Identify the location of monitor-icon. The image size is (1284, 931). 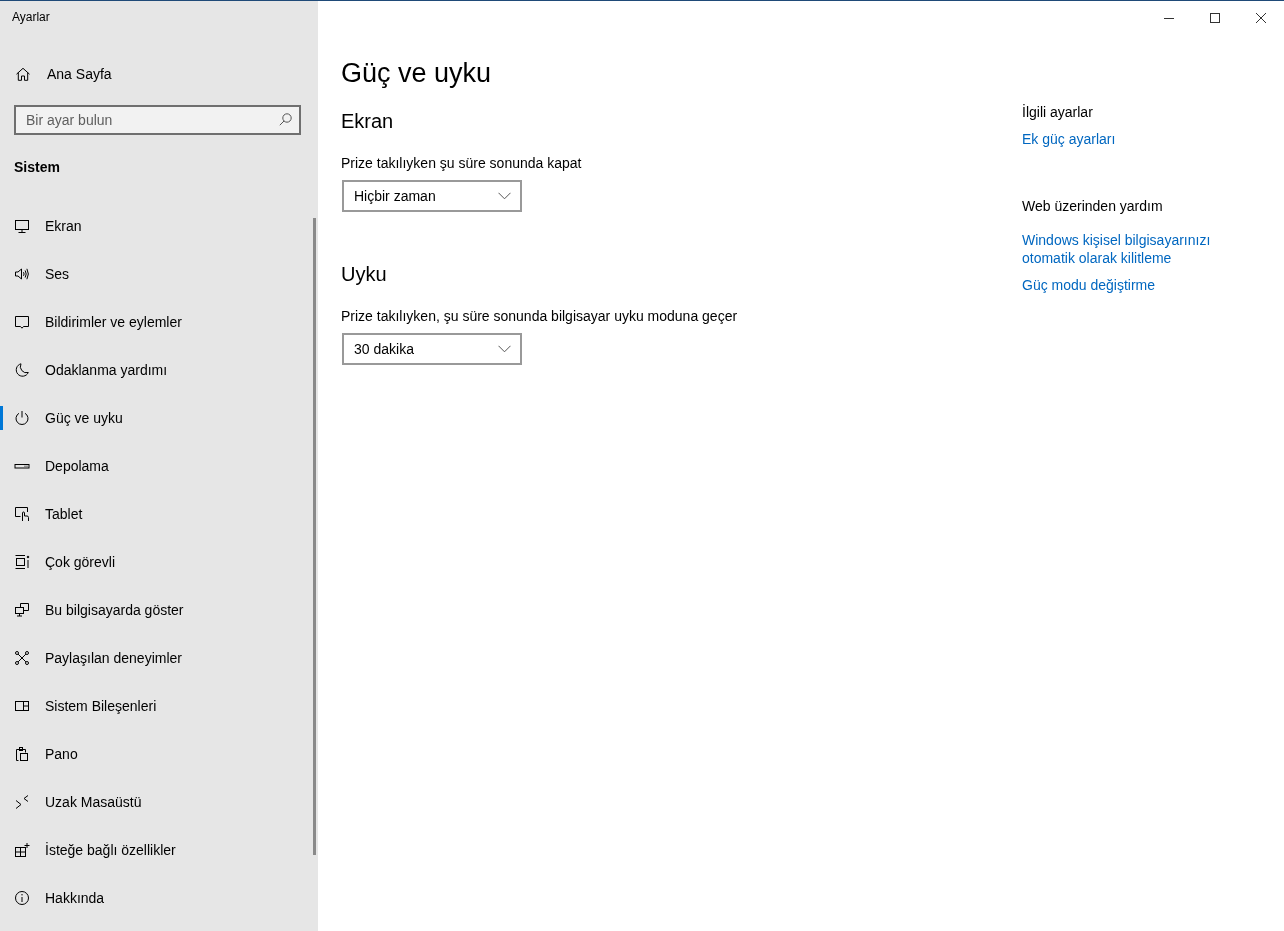
(22, 226).